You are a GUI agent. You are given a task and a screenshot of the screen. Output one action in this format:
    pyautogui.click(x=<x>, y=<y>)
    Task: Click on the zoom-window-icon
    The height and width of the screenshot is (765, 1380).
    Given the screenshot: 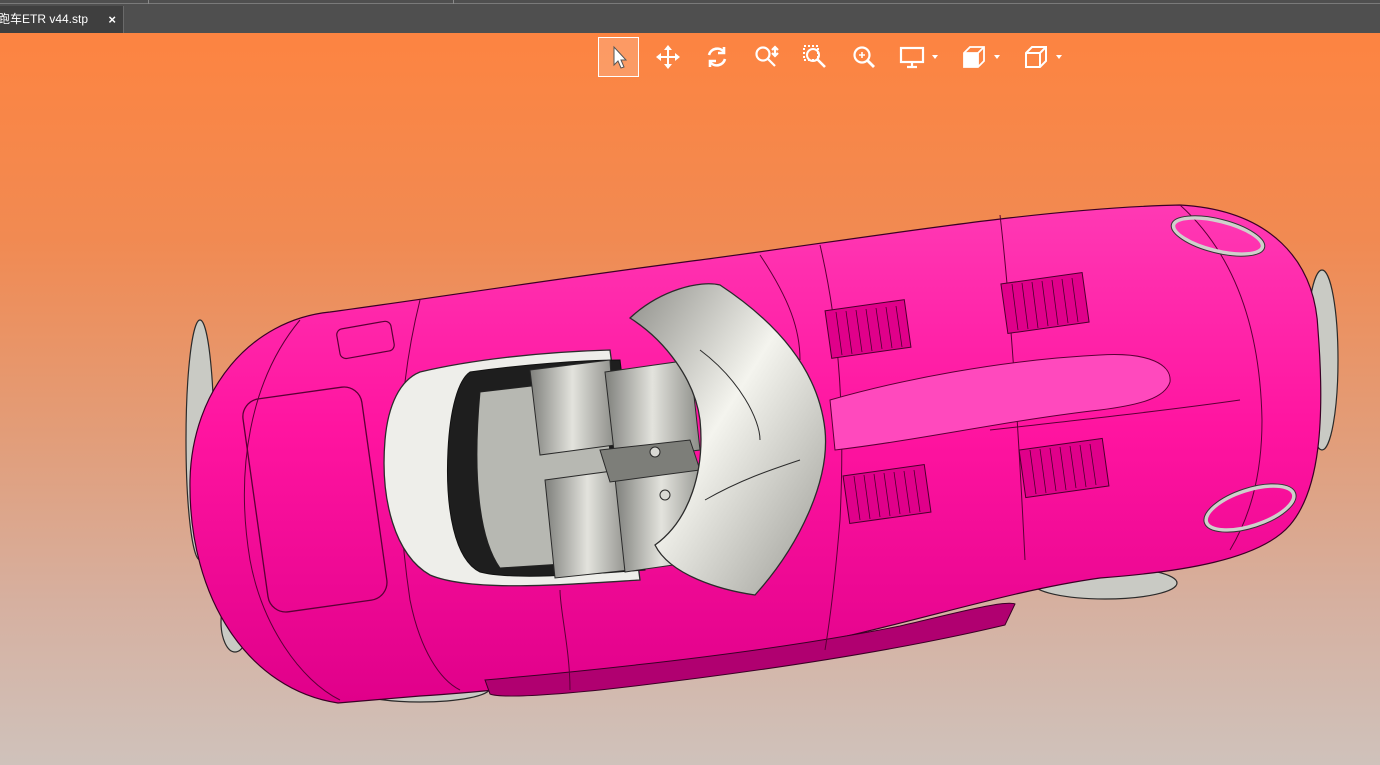 What is the action you would take?
    pyautogui.click(x=814, y=56)
    